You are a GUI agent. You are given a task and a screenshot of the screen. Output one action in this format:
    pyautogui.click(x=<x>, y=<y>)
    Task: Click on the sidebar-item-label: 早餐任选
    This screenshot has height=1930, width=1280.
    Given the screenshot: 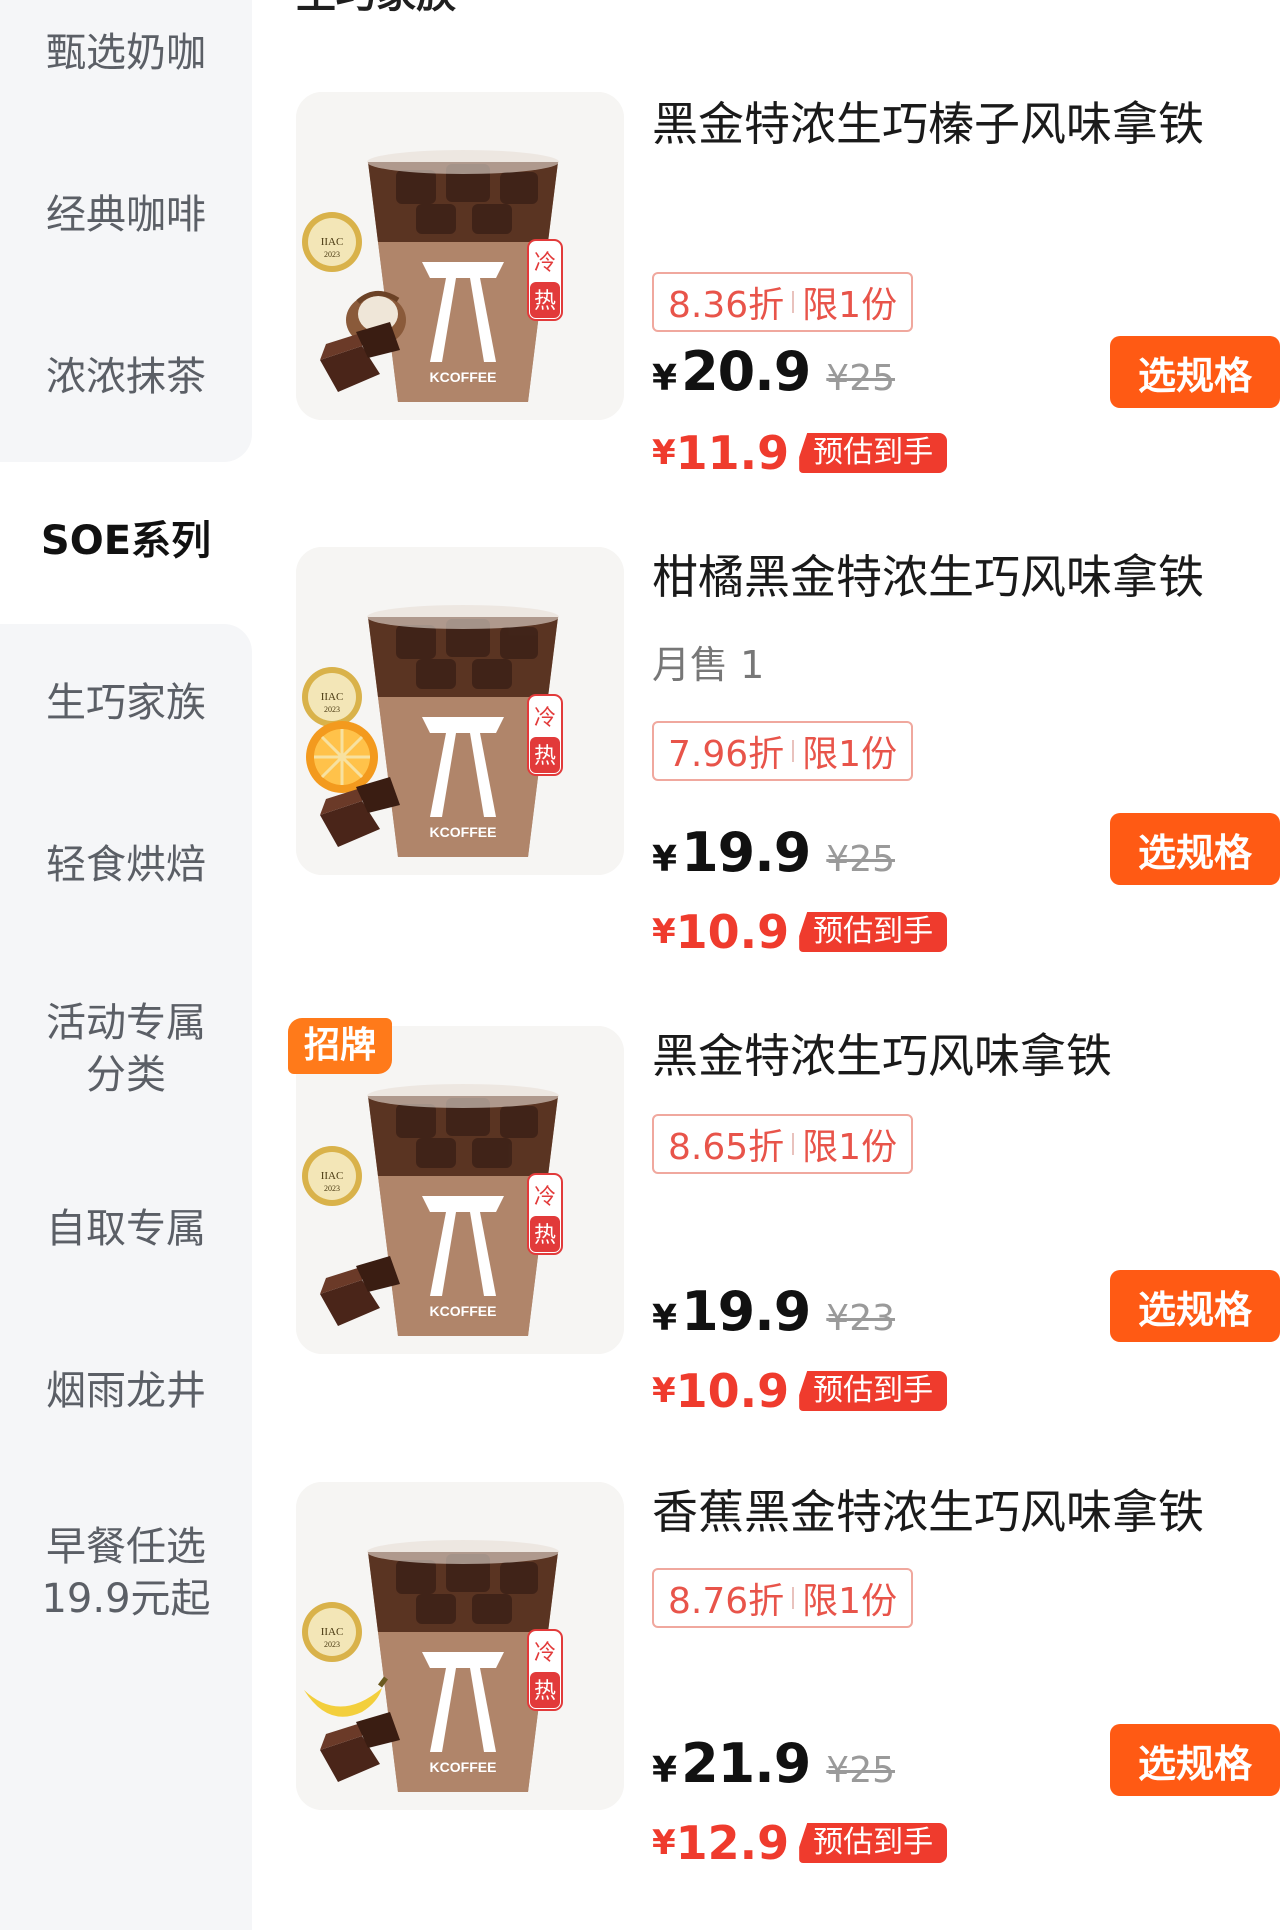 What is the action you would take?
    pyautogui.click(x=126, y=1547)
    